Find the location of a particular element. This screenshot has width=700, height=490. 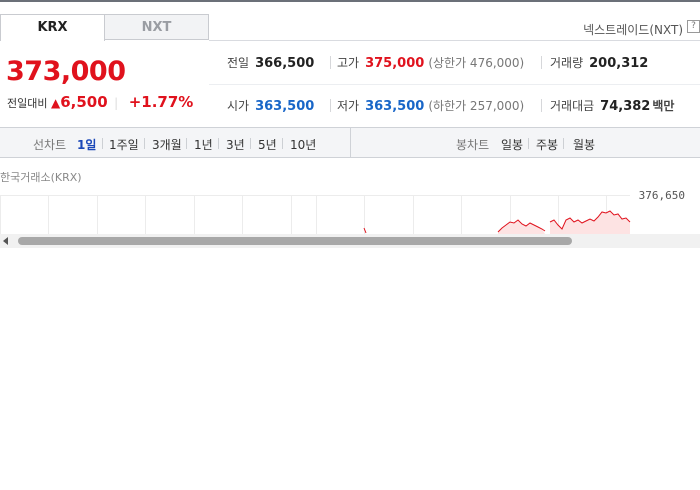

stat-value: 200,312 is located at coordinates (619, 63).